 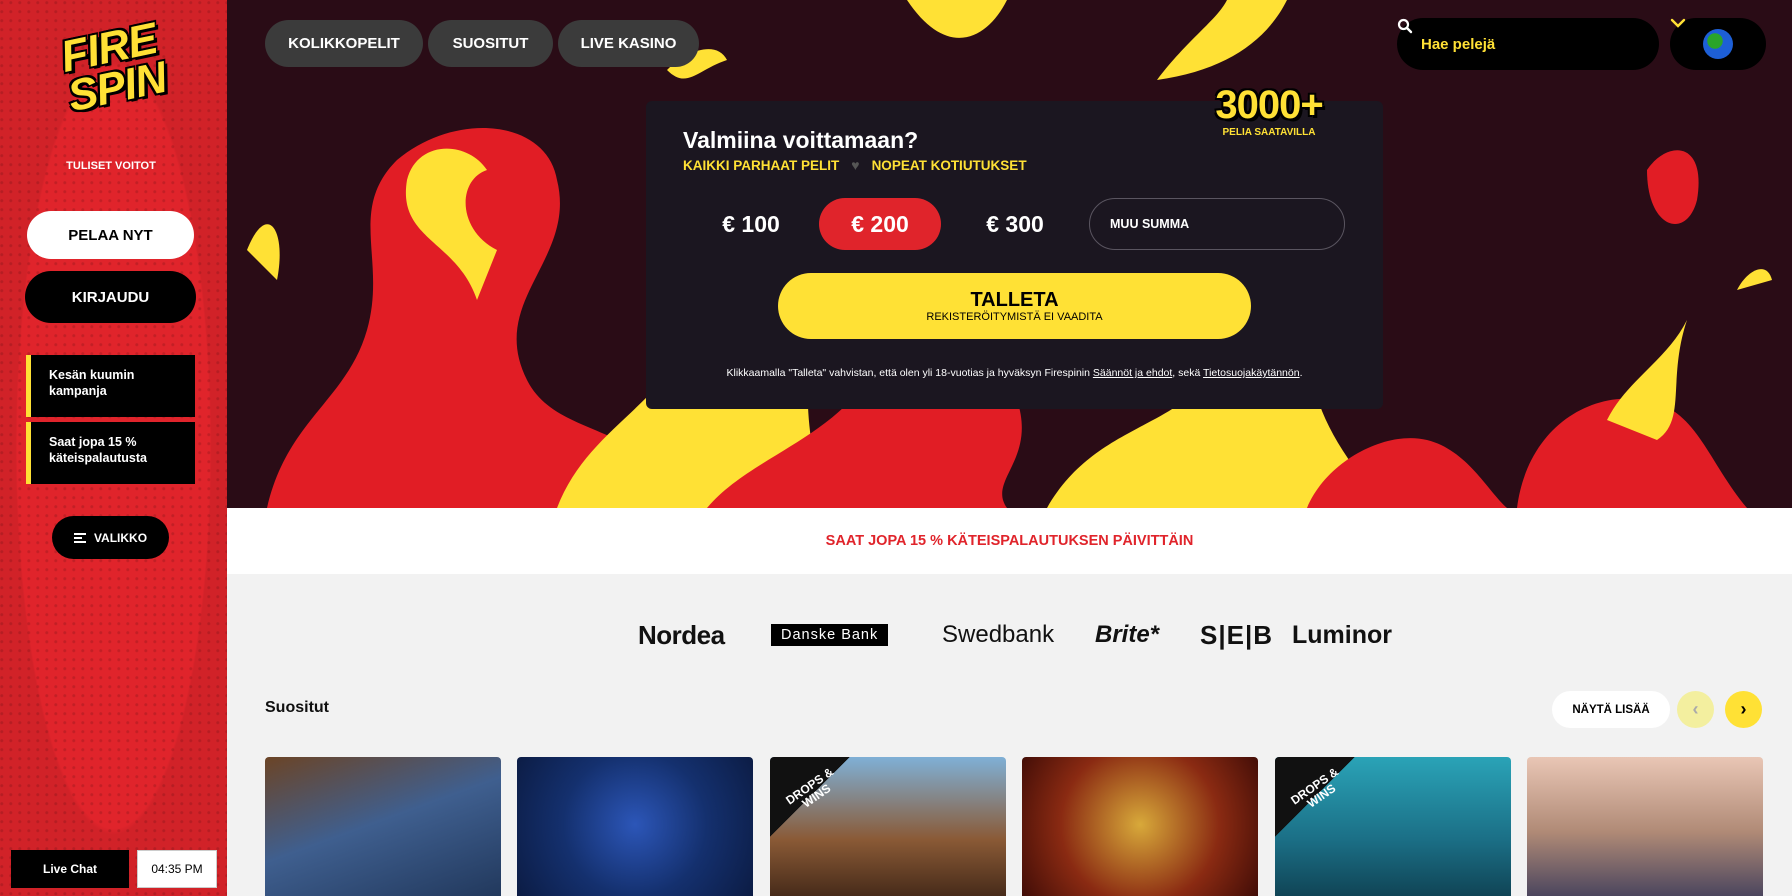 I want to click on brite-logo: Brite*, so click(x=1127, y=634).